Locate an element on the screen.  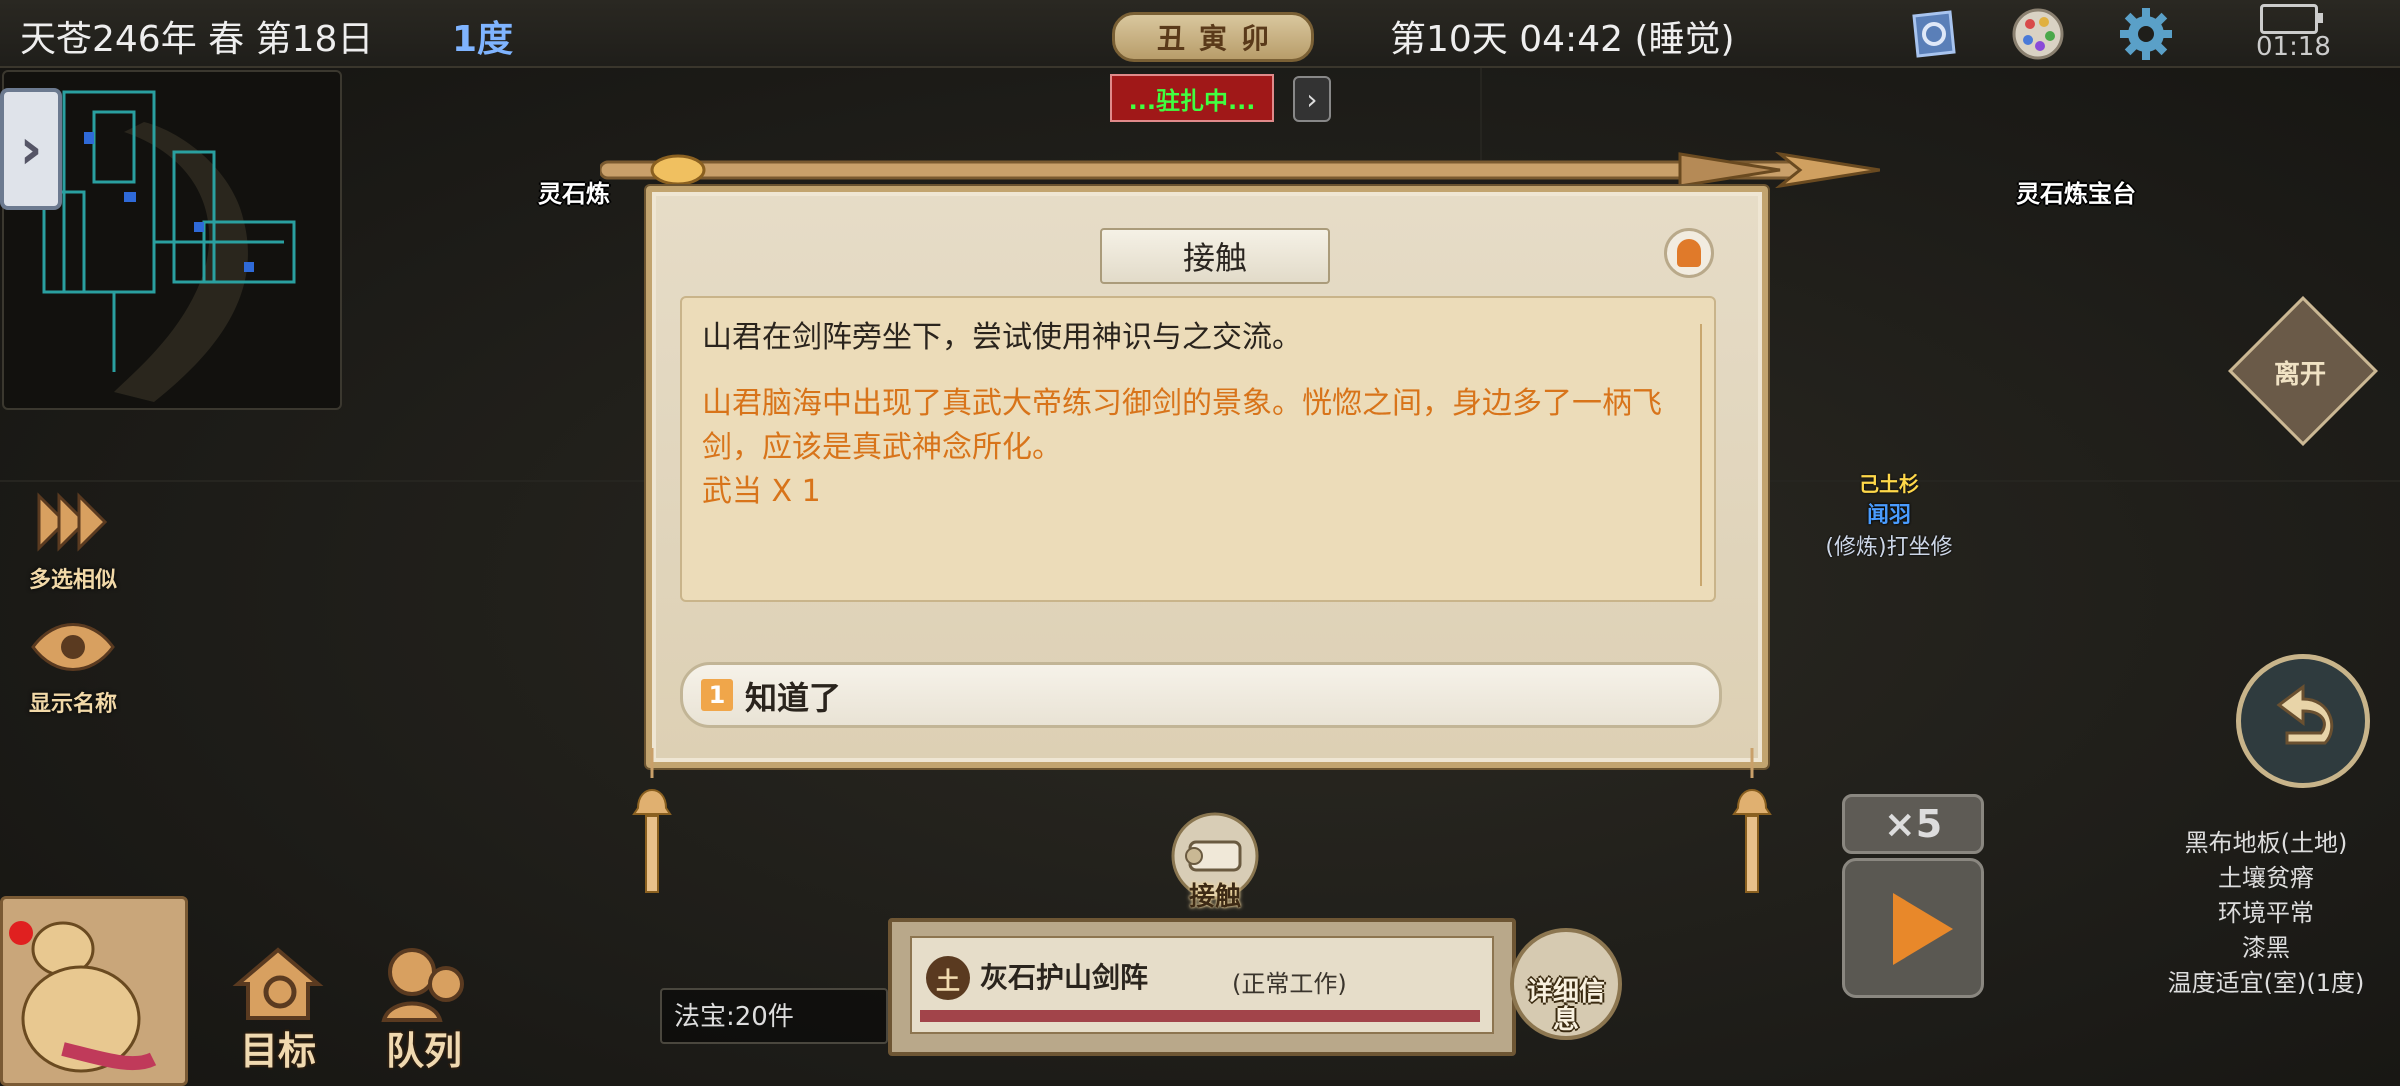
selected-building-panel: 土 灰石护山剑阵 (正常工作) is located at coordinates (1202, 987).